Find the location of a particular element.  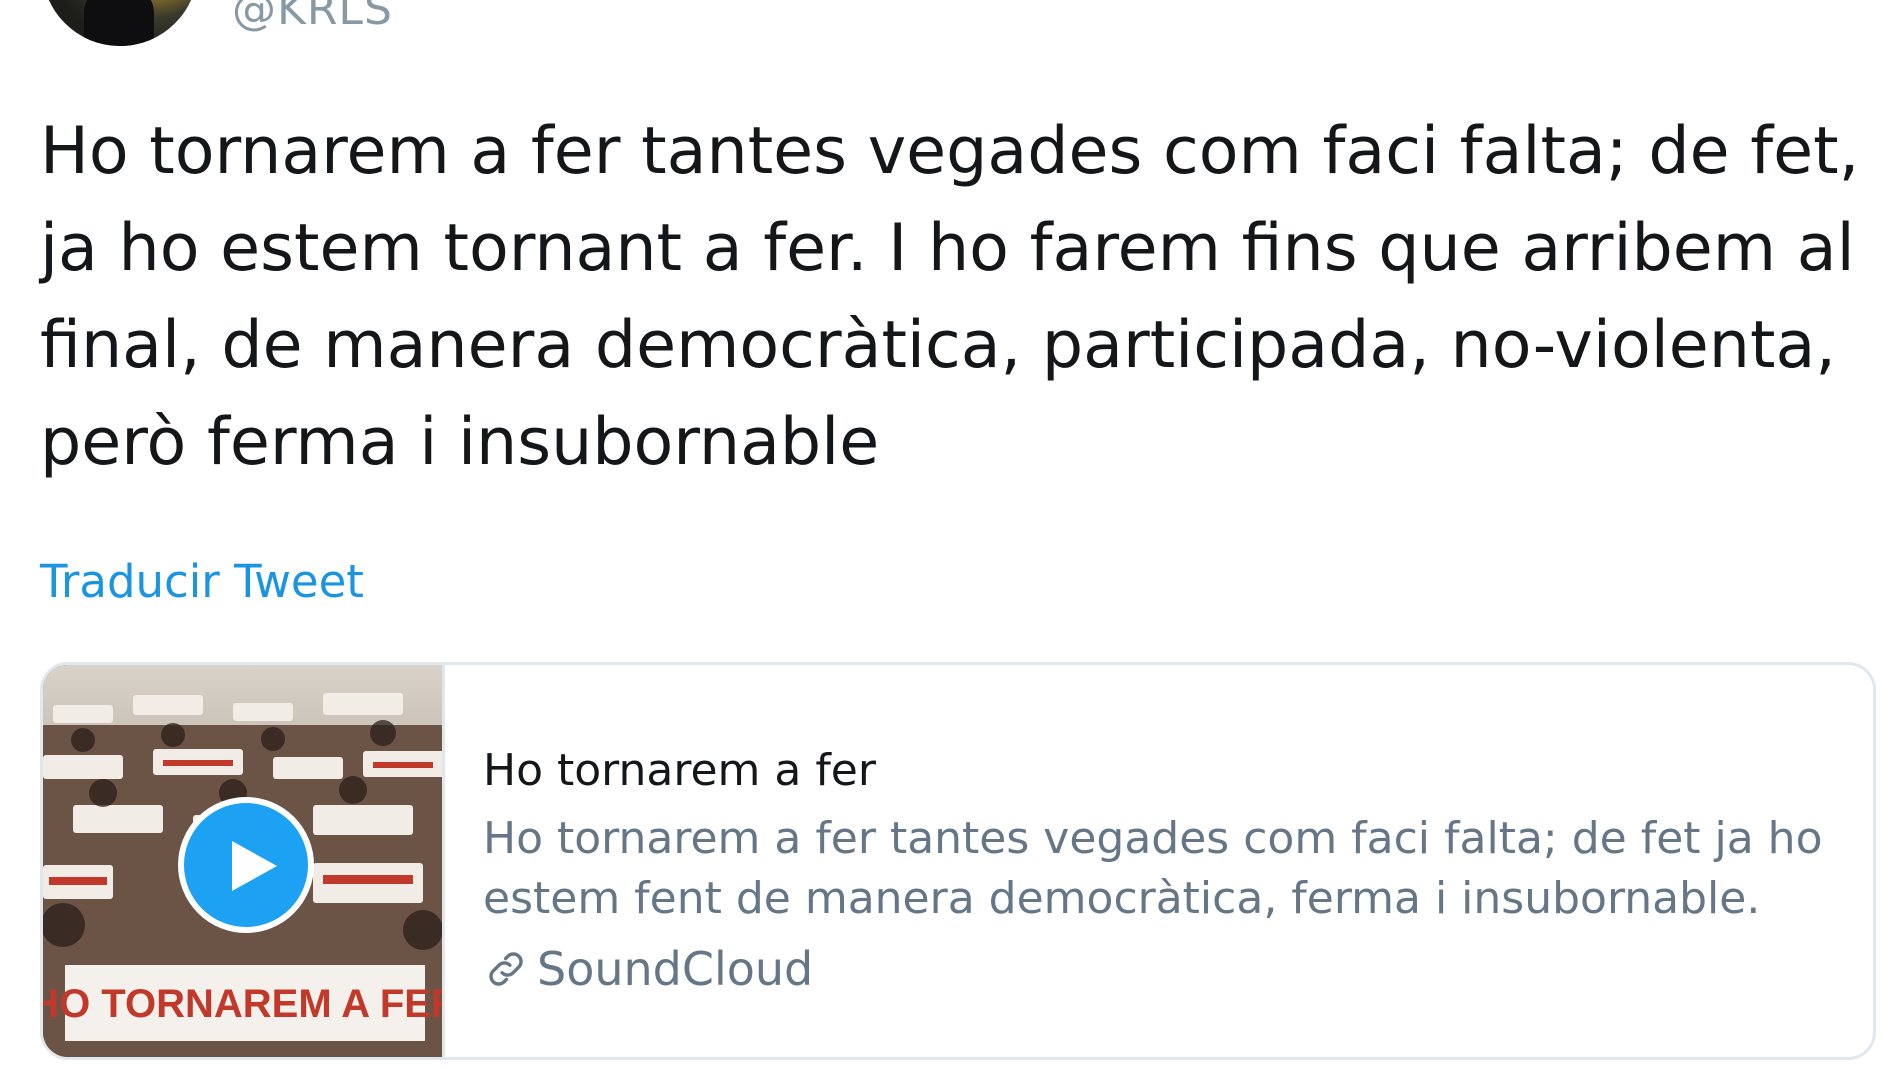

card-source: SoundCloud is located at coordinates (1168, 969).